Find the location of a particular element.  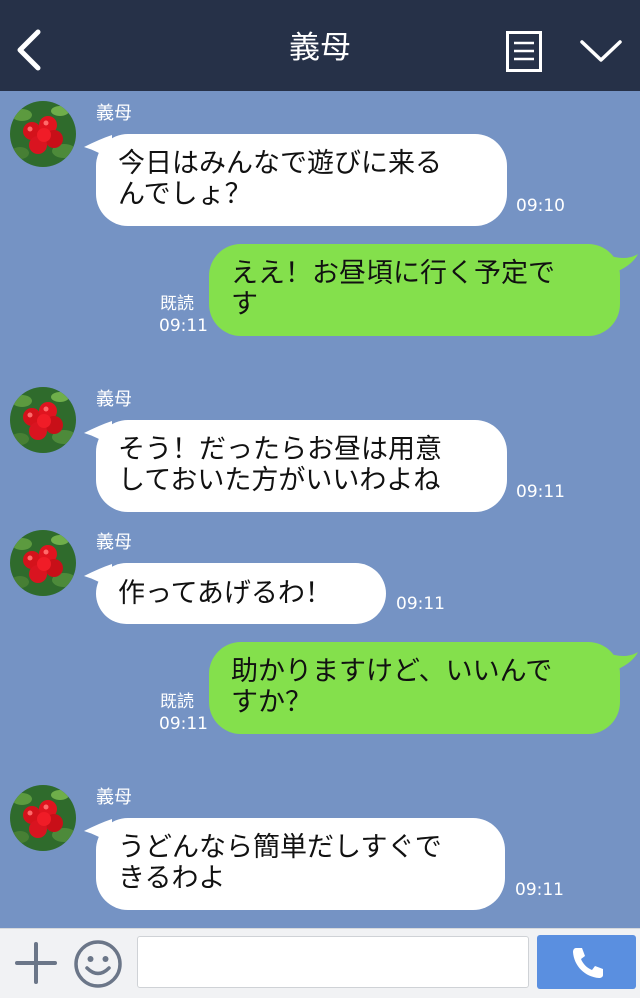

plus-icon is located at coordinates (36, 963).